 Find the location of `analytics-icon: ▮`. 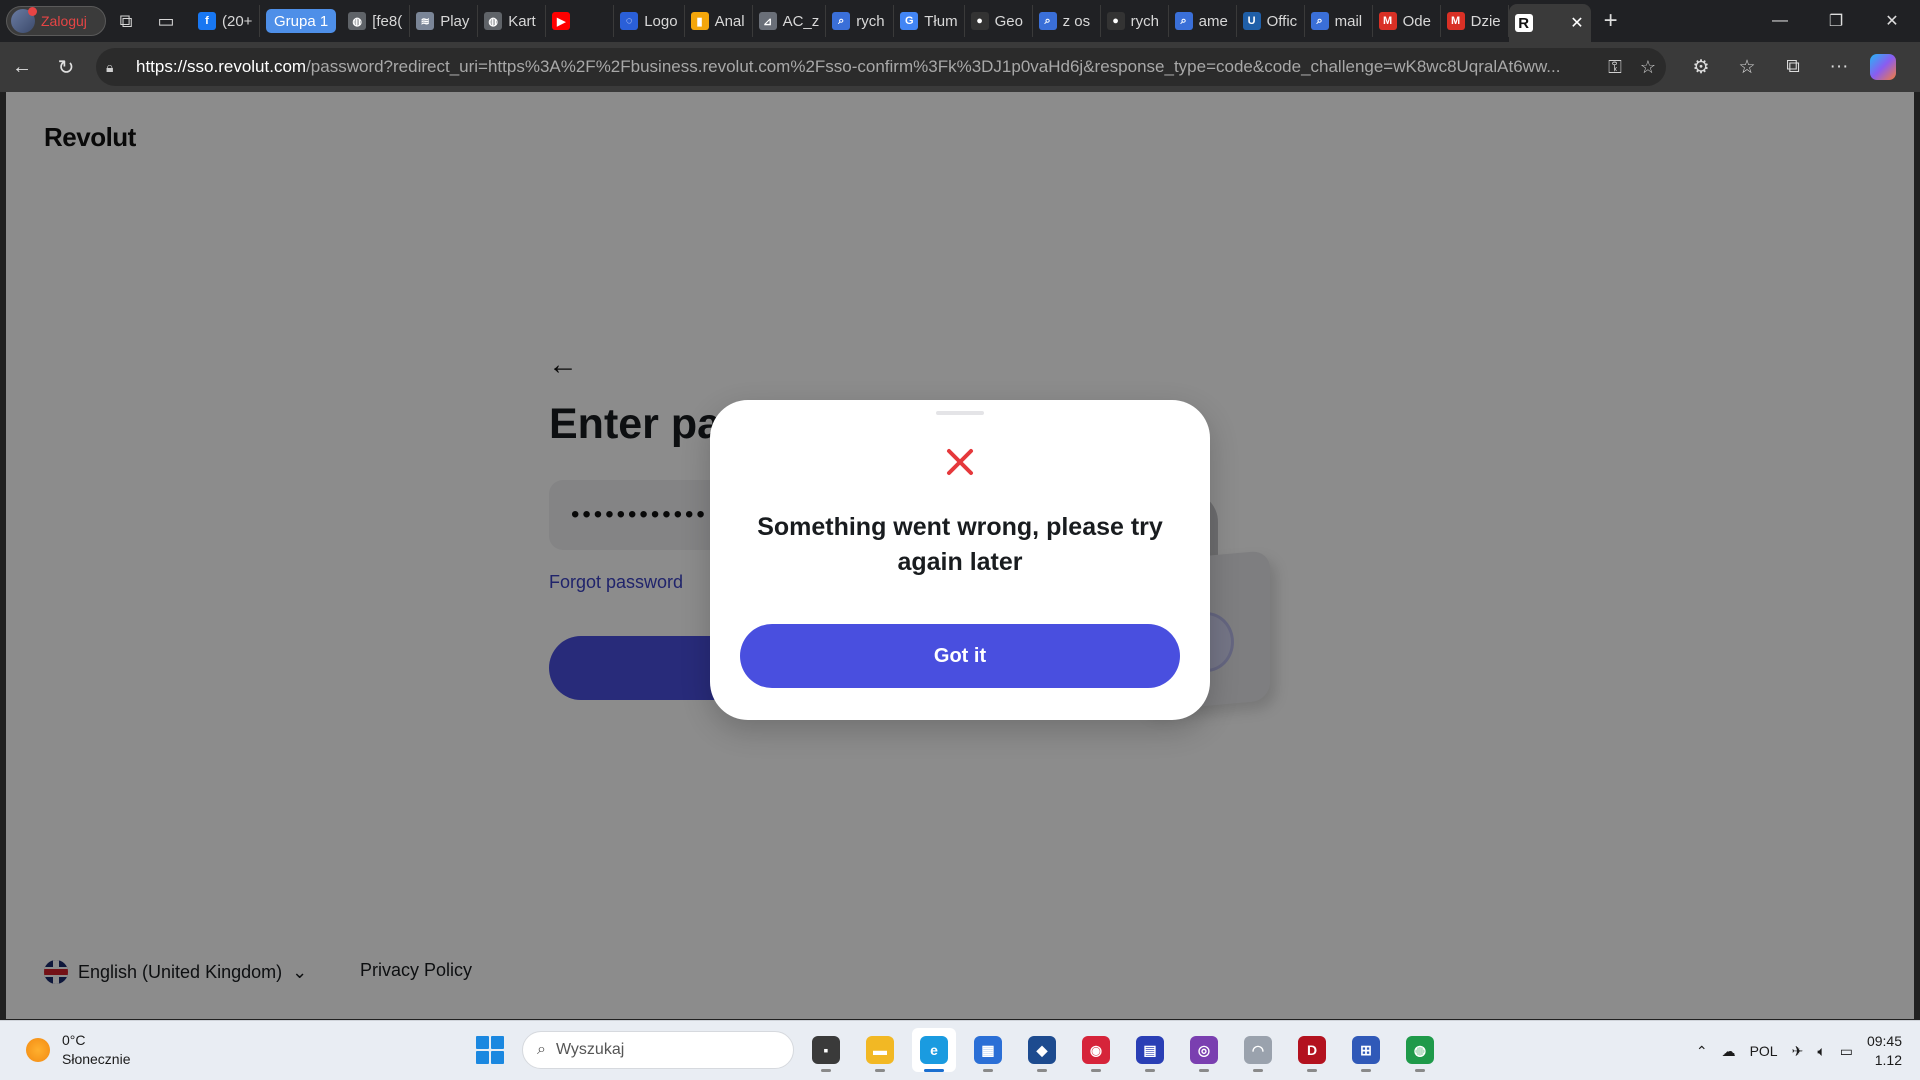

analytics-icon: ▮ is located at coordinates (699, 21).